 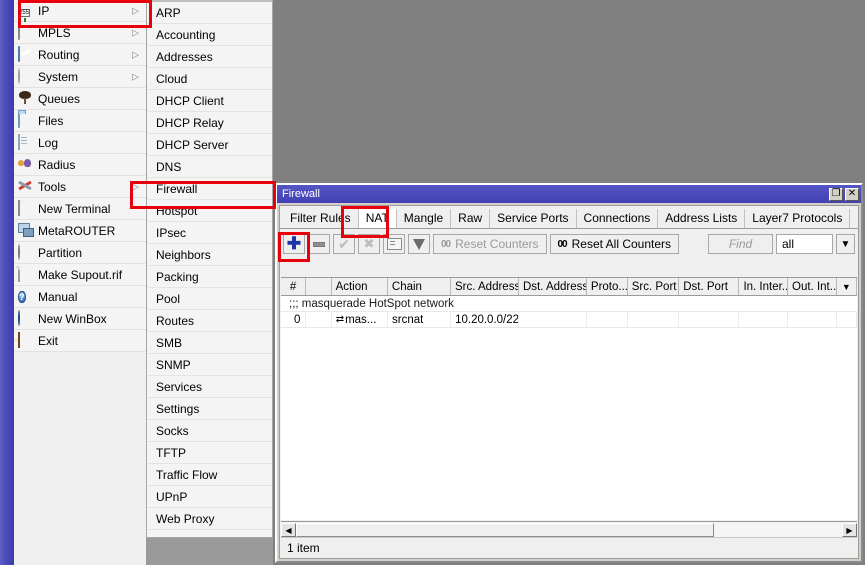 What do you see at coordinates (804, 244) in the screenshot?
I see `filter-select: all` at bounding box center [804, 244].